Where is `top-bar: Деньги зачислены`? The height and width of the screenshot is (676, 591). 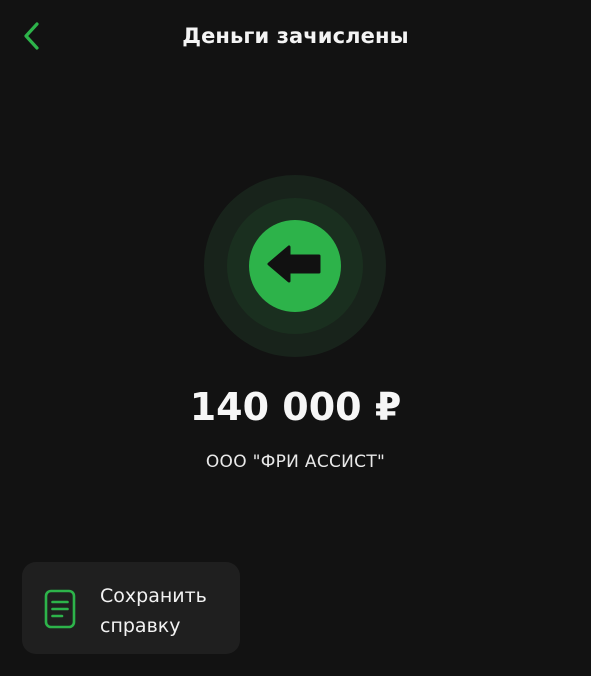
top-bar: Деньги зачислены is located at coordinates (295, 40).